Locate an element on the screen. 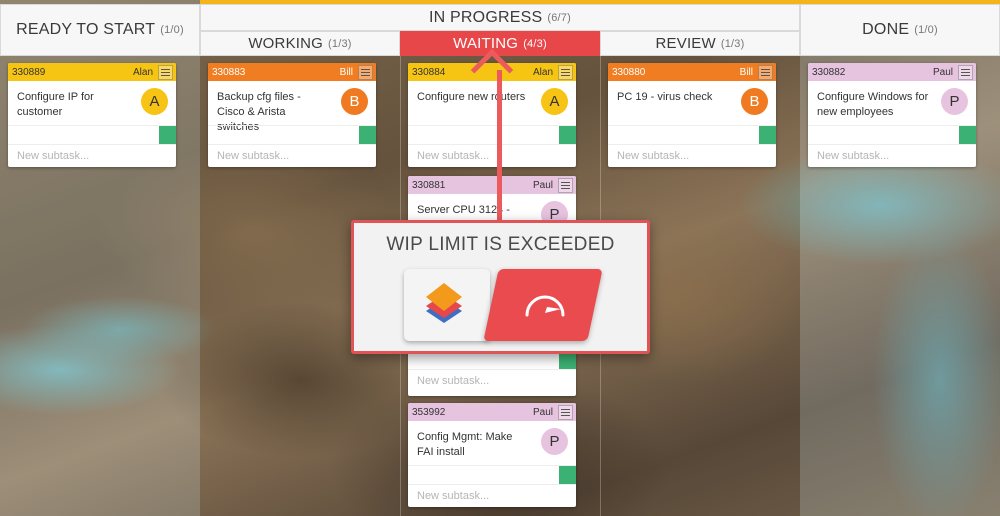  card-title: Configure new routers is located at coordinates (471, 97).